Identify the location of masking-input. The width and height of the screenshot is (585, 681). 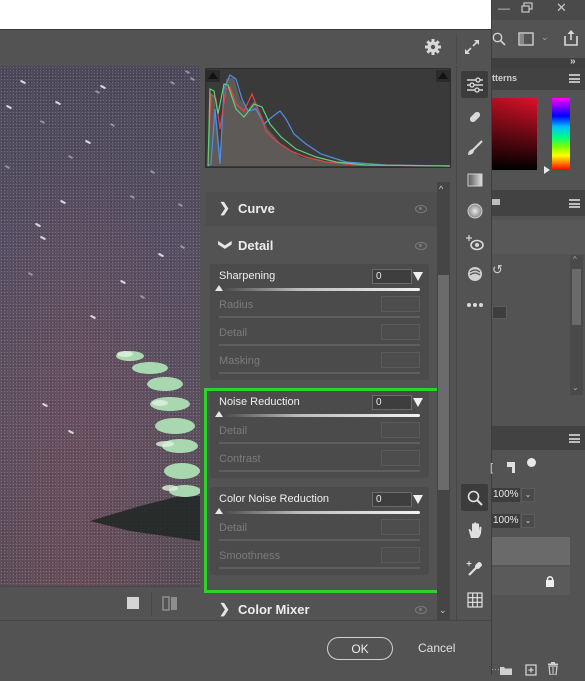
(400, 360).